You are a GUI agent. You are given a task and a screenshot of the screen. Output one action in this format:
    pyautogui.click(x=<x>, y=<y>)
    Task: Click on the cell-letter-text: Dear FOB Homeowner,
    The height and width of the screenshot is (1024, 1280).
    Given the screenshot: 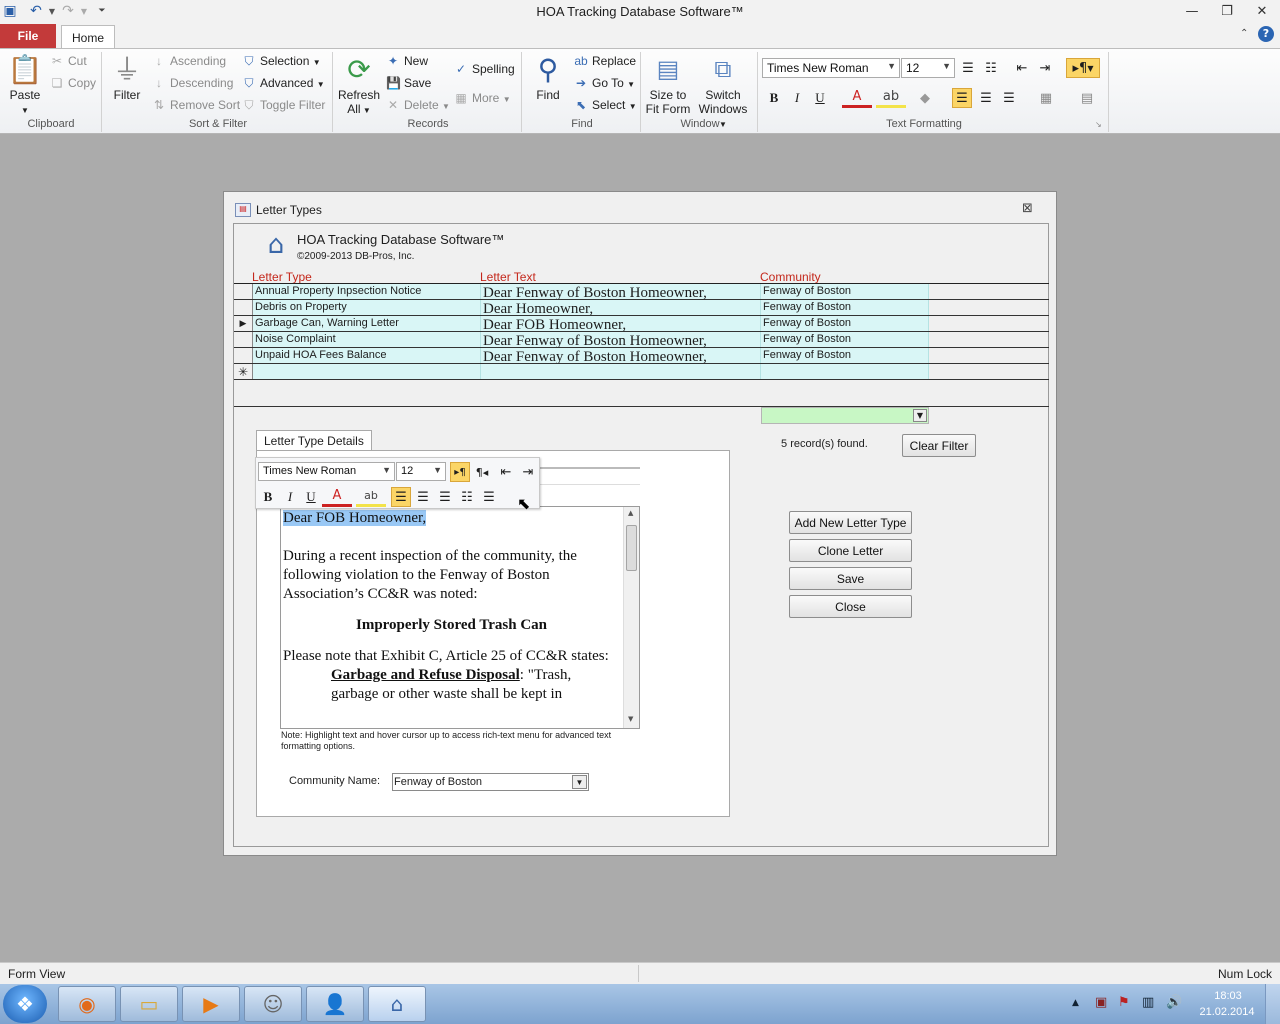 What is the action you would take?
    pyautogui.click(x=621, y=324)
    